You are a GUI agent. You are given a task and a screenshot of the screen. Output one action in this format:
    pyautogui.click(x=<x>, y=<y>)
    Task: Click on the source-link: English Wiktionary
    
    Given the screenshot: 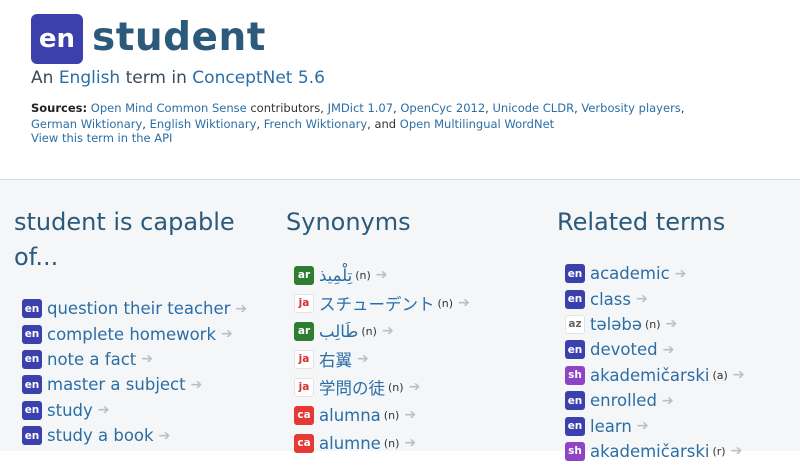 What is the action you would take?
    pyautogui.click(x=203, y=124)
    